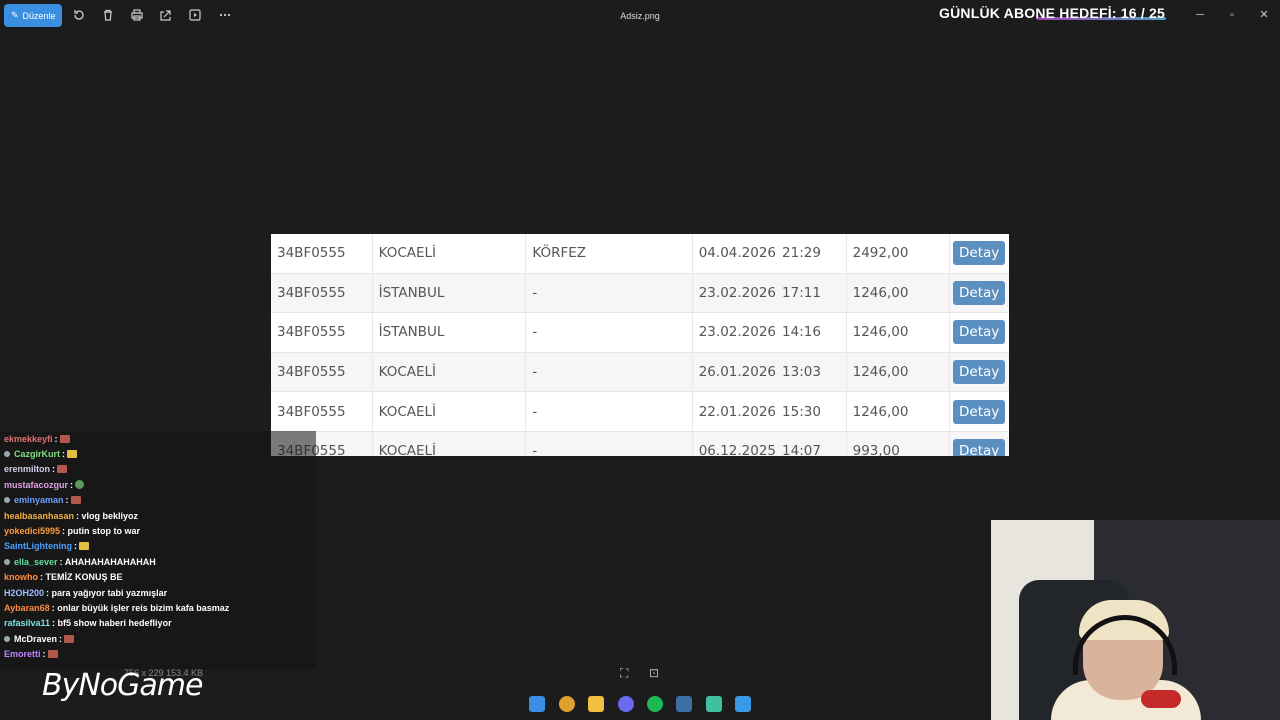  Describe the element at coordinates (27, 469) in the screenshot. I see `chat-username: erenmilton` at that location.